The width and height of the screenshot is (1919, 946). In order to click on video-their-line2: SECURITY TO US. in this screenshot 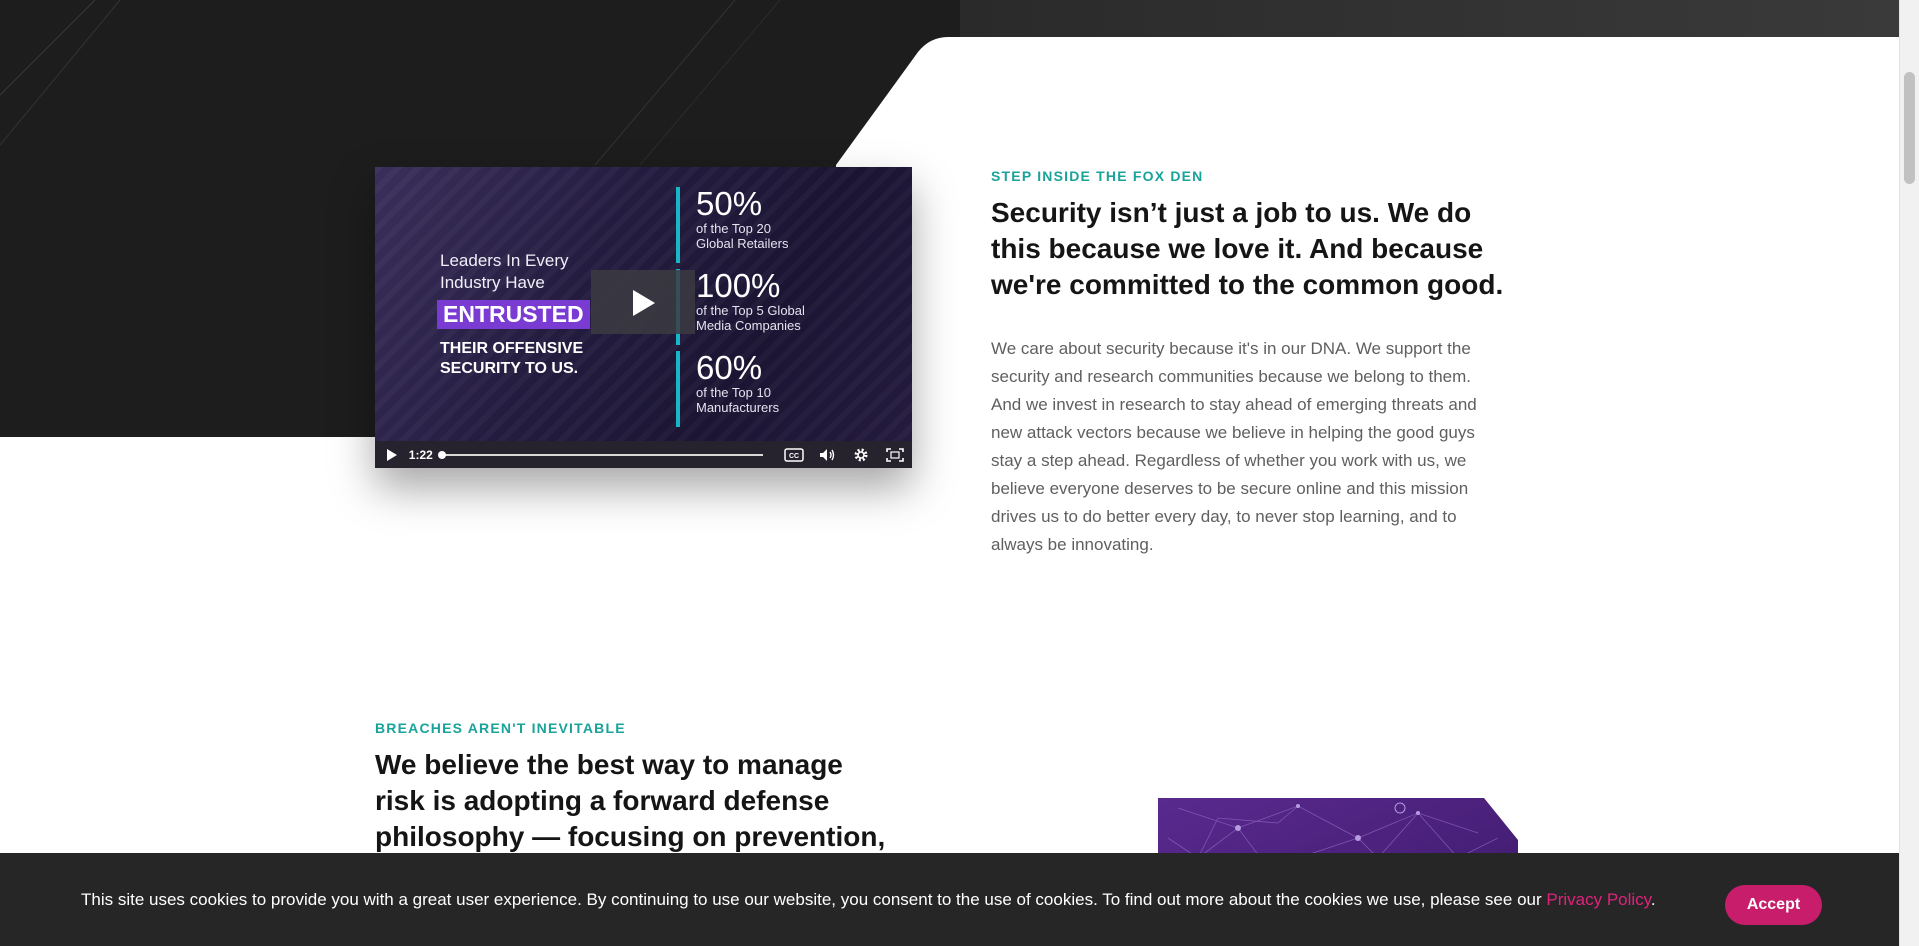, I will do `click(509, 368)`.